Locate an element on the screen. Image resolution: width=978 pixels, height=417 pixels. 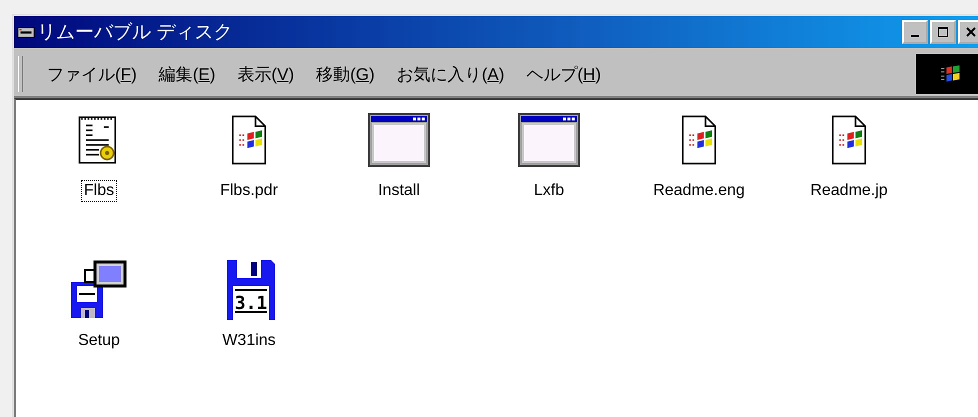
file-name: Setup is located at coordinates (99, 341).